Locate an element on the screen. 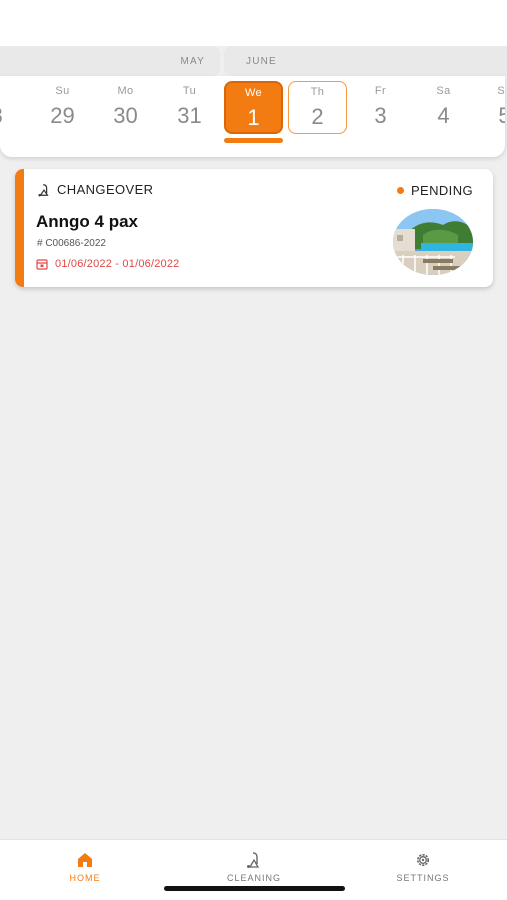 This screenshot has height=900, width=507. nav-label: SETTINGS is located at coordinates (423, 878).